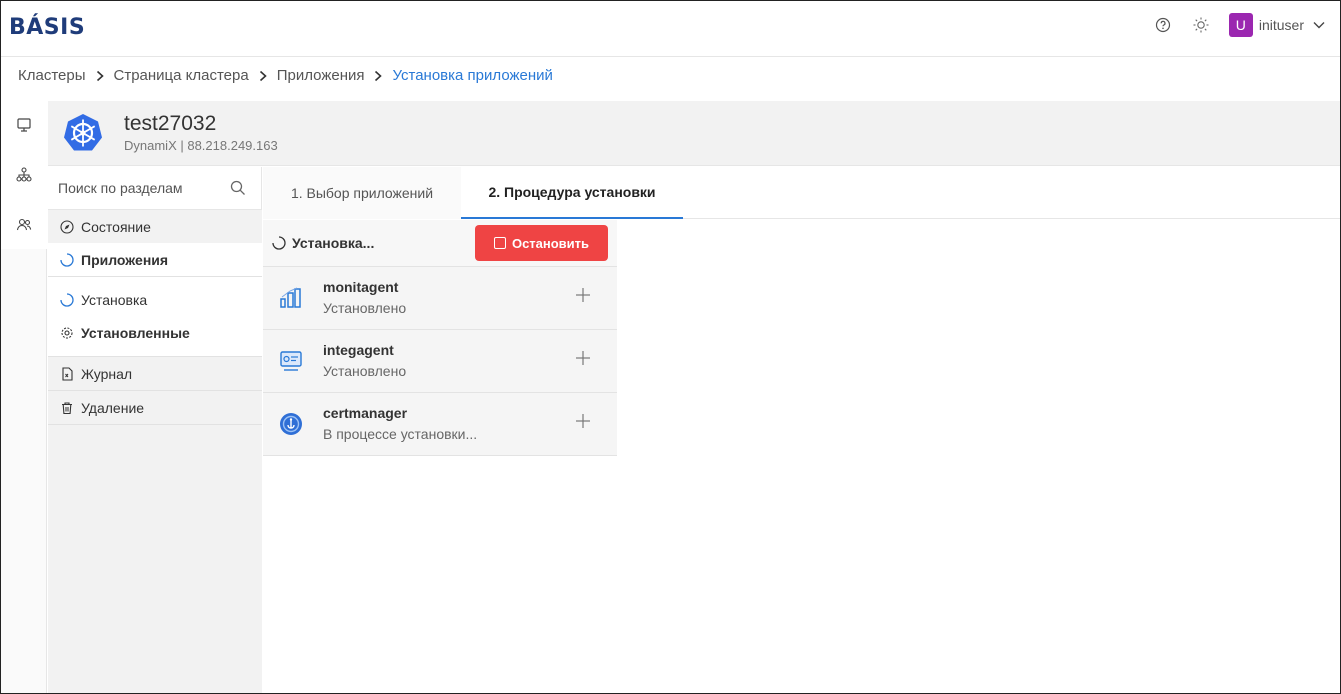 The width and height of the screenshot is (1341, 694). What do you see at coordinates (358, 350) in the screenshot?
I see `app-name: integagent` at bounding box center [358, 350].